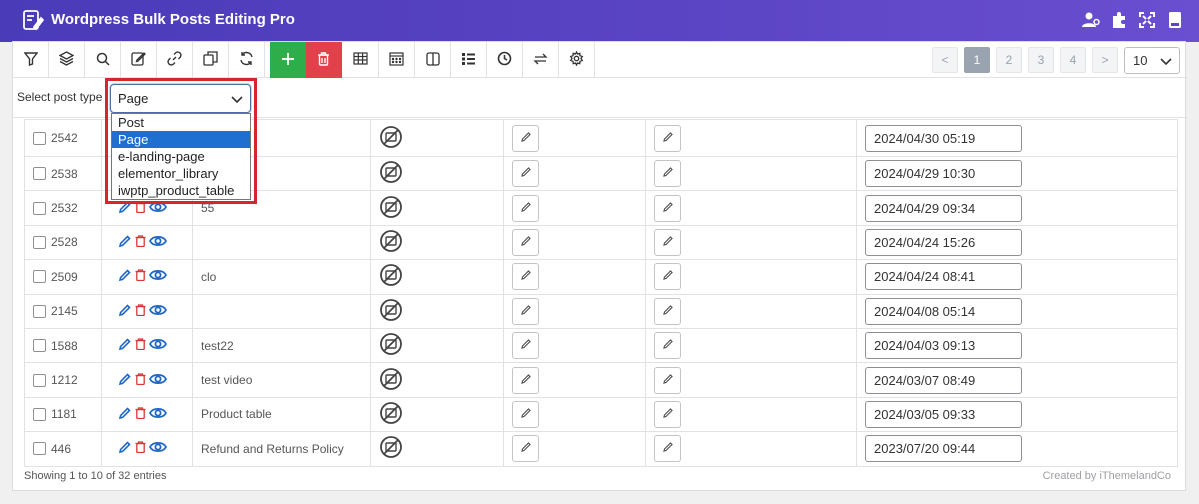 The image size is (1199, 504). I want to click on post-type-select: Page, so click(180, 98).